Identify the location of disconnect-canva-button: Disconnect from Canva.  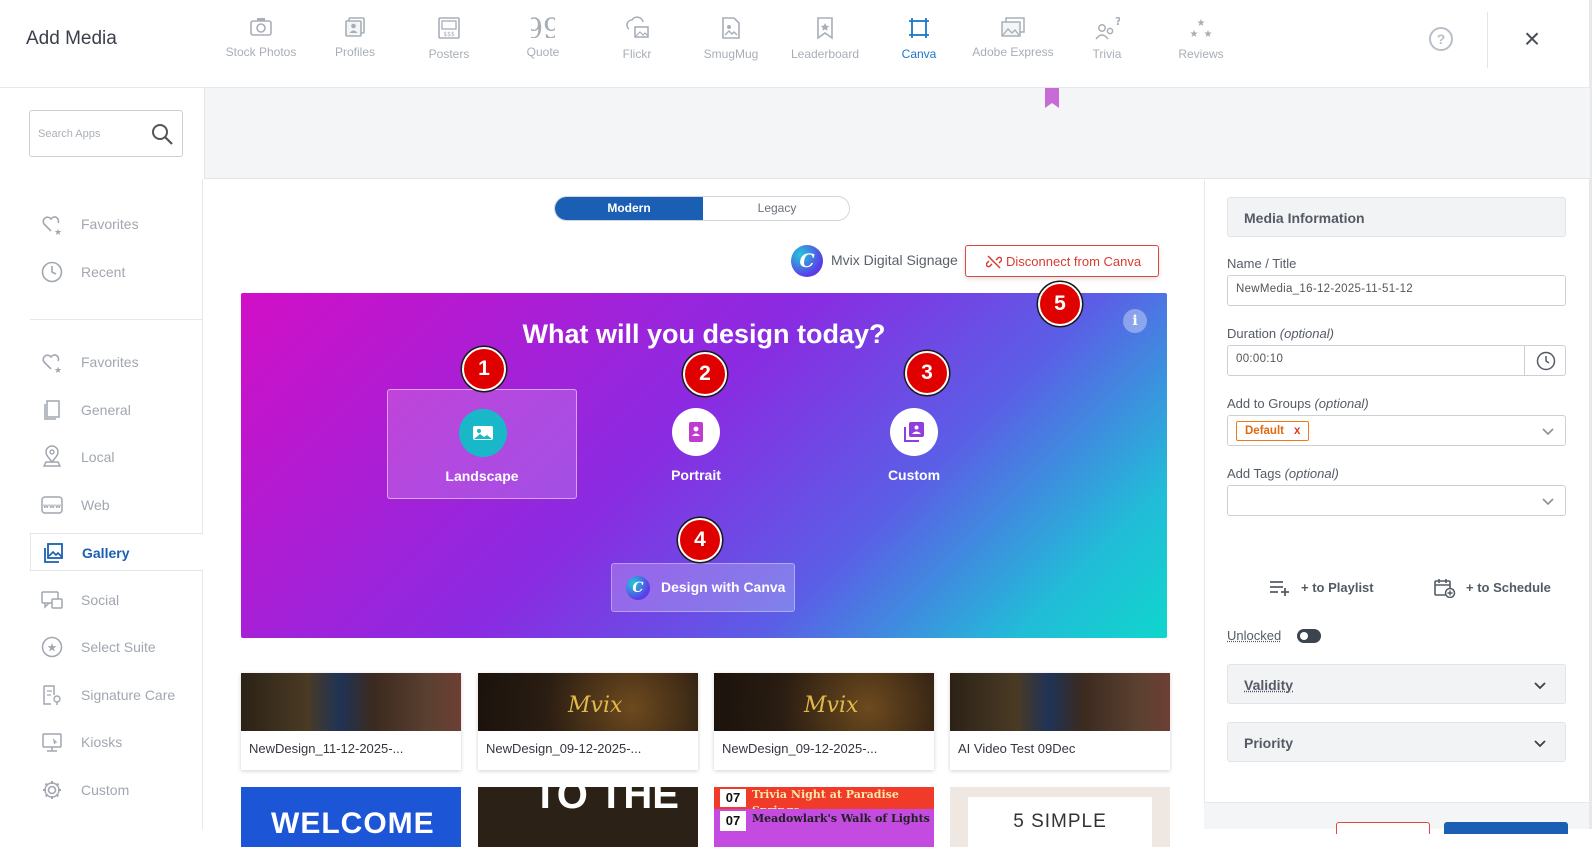
(1062, 261).